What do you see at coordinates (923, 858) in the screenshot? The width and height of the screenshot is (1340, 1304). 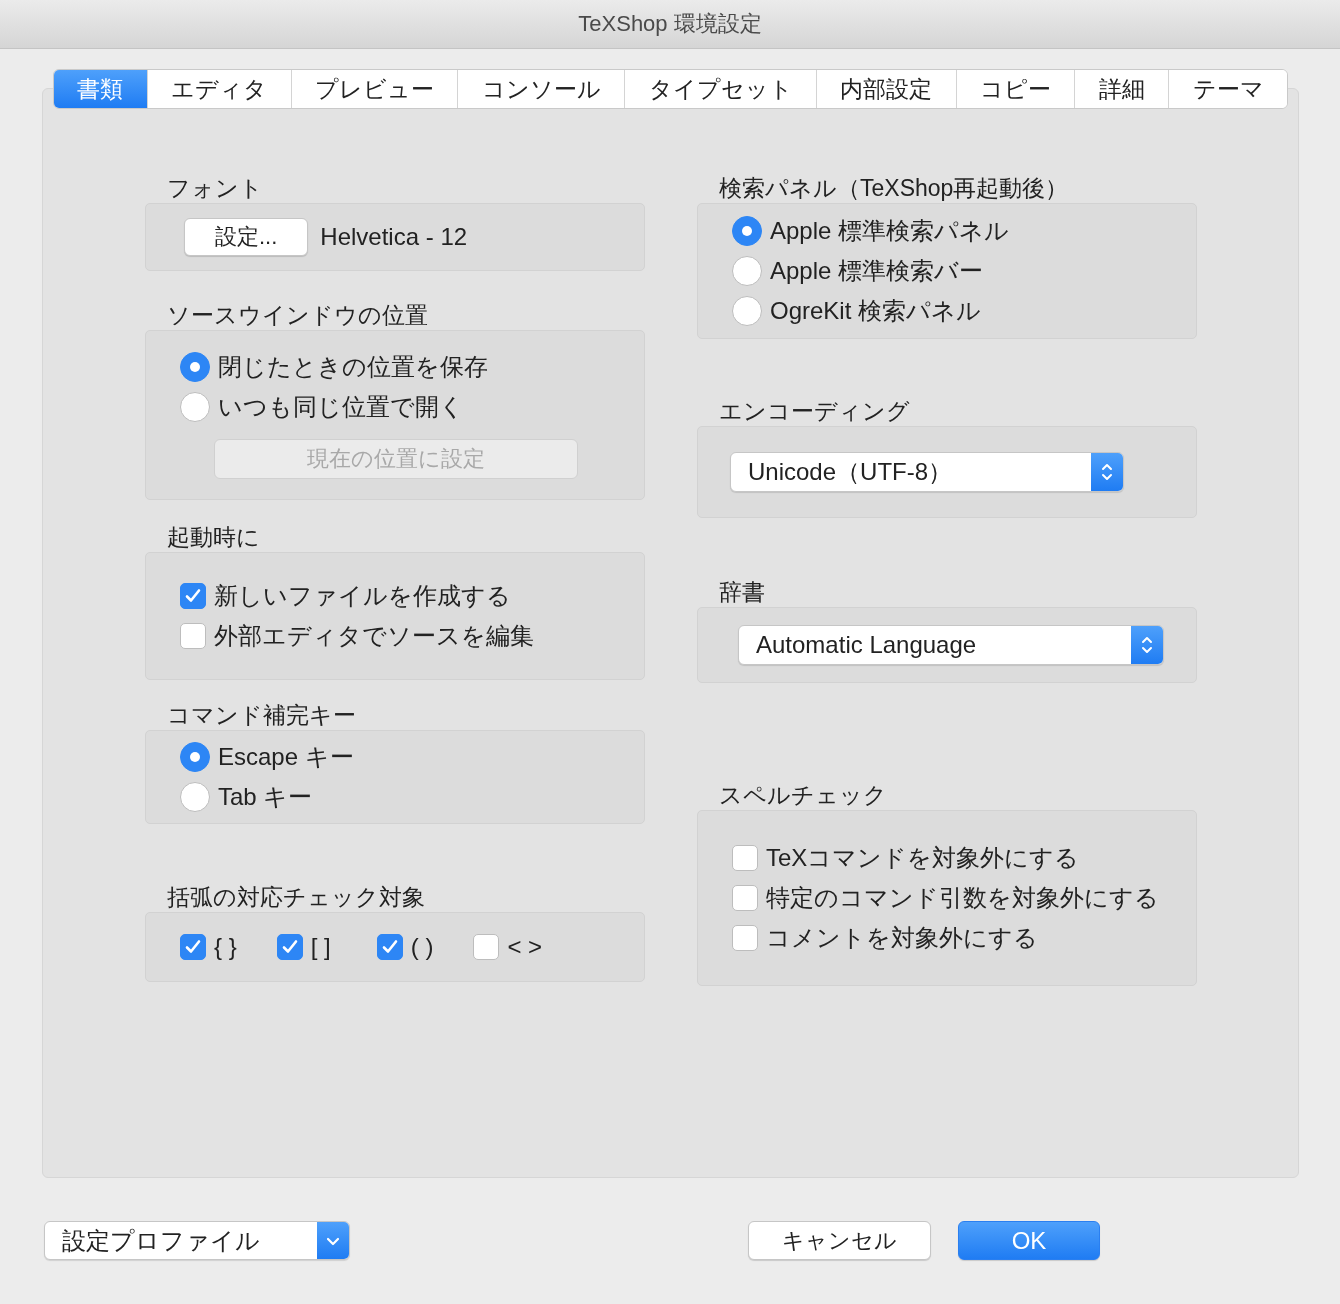 I see `checkbox-label: TeXコマンドを対象外にする` at bounding box center [923, 858].